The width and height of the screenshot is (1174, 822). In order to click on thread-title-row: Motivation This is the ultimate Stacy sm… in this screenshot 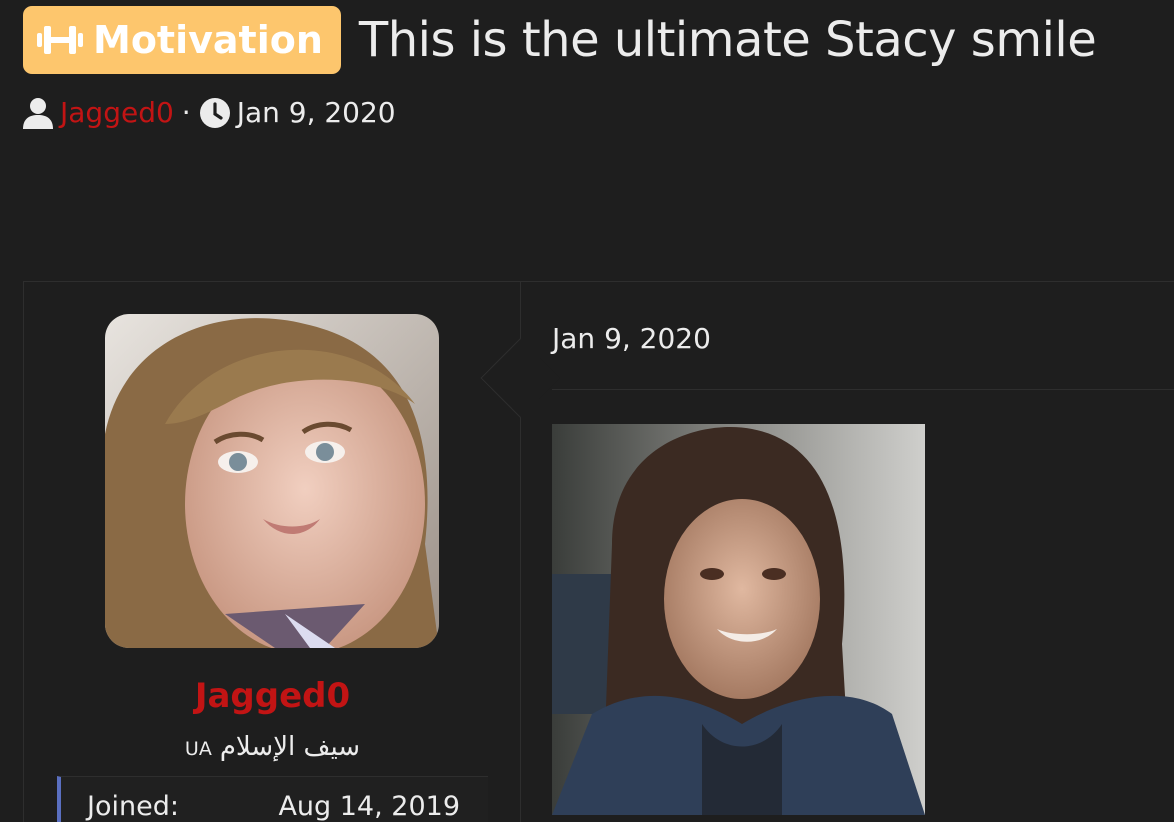, I will do `click(560, 40)`.